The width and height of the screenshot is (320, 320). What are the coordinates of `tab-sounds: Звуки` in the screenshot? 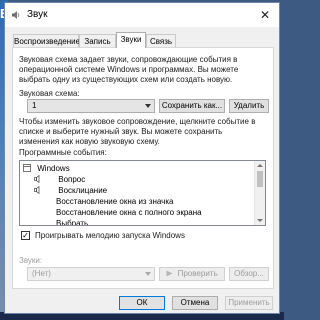 It's located at (131, 40).